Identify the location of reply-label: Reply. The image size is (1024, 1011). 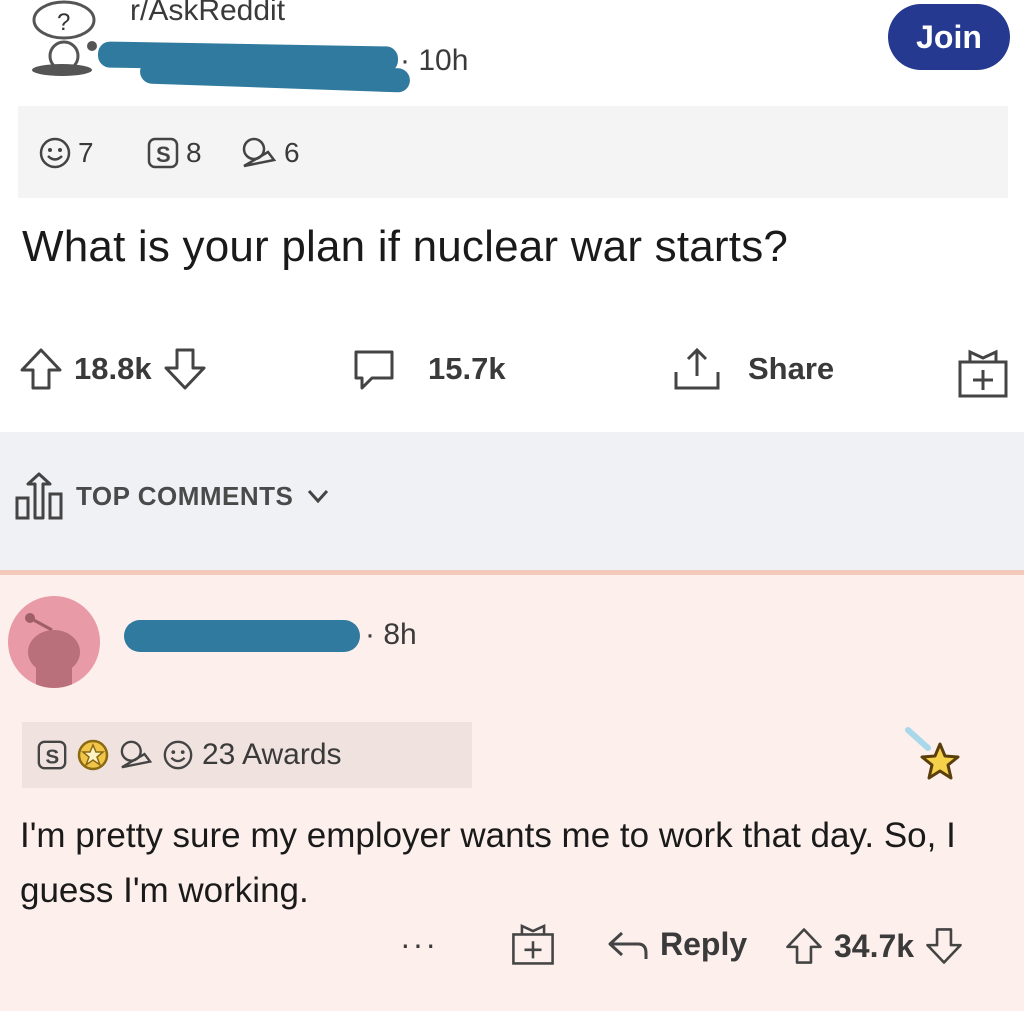
(704, 944).